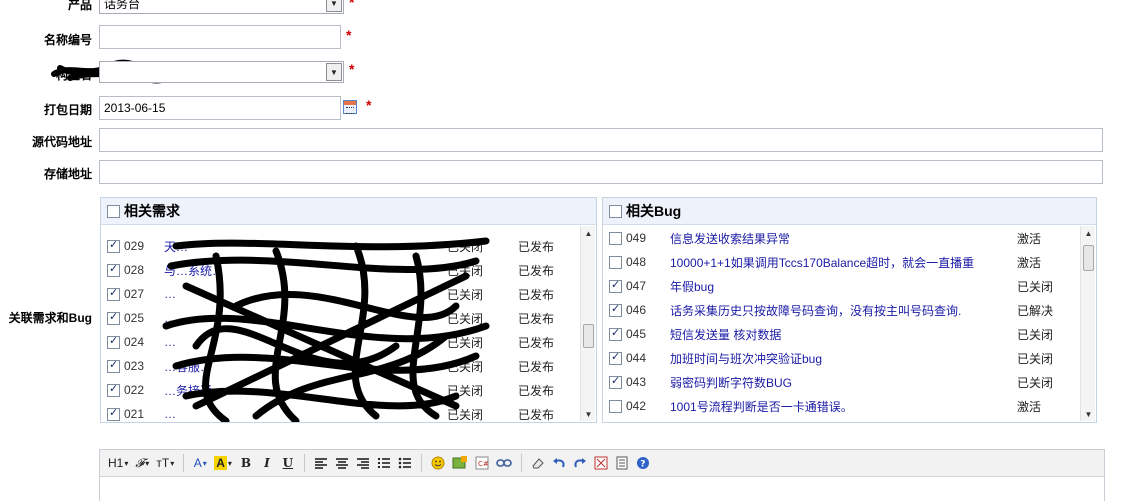 Image resolution: width=1135 pixels, height=501 pixels. I want to click on bug-status: 已解决, so click(1035, 310).